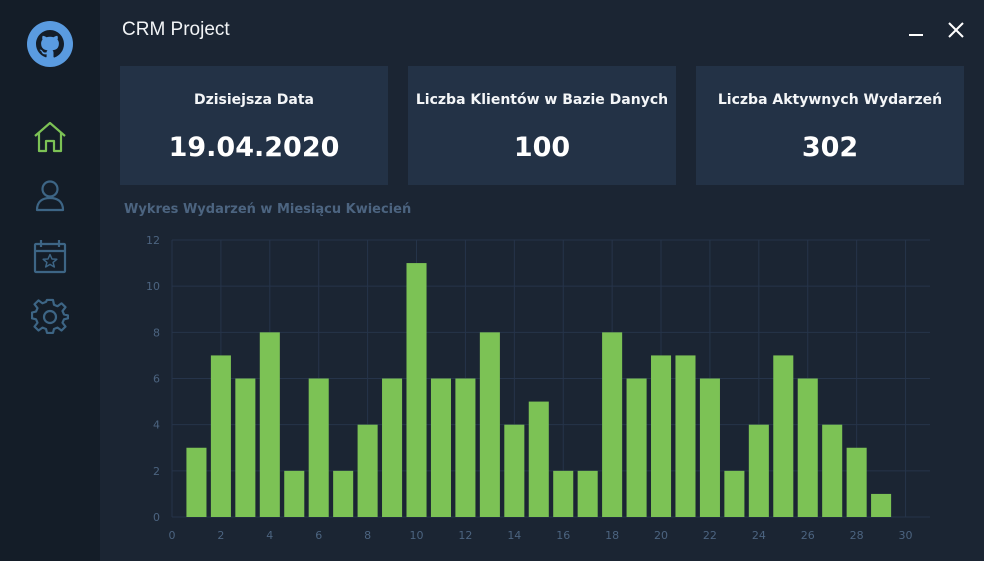 Image resolution: width=984 pixels, height=561 pixels. I want to click on x-tick-label: 22, so click(710, 535).